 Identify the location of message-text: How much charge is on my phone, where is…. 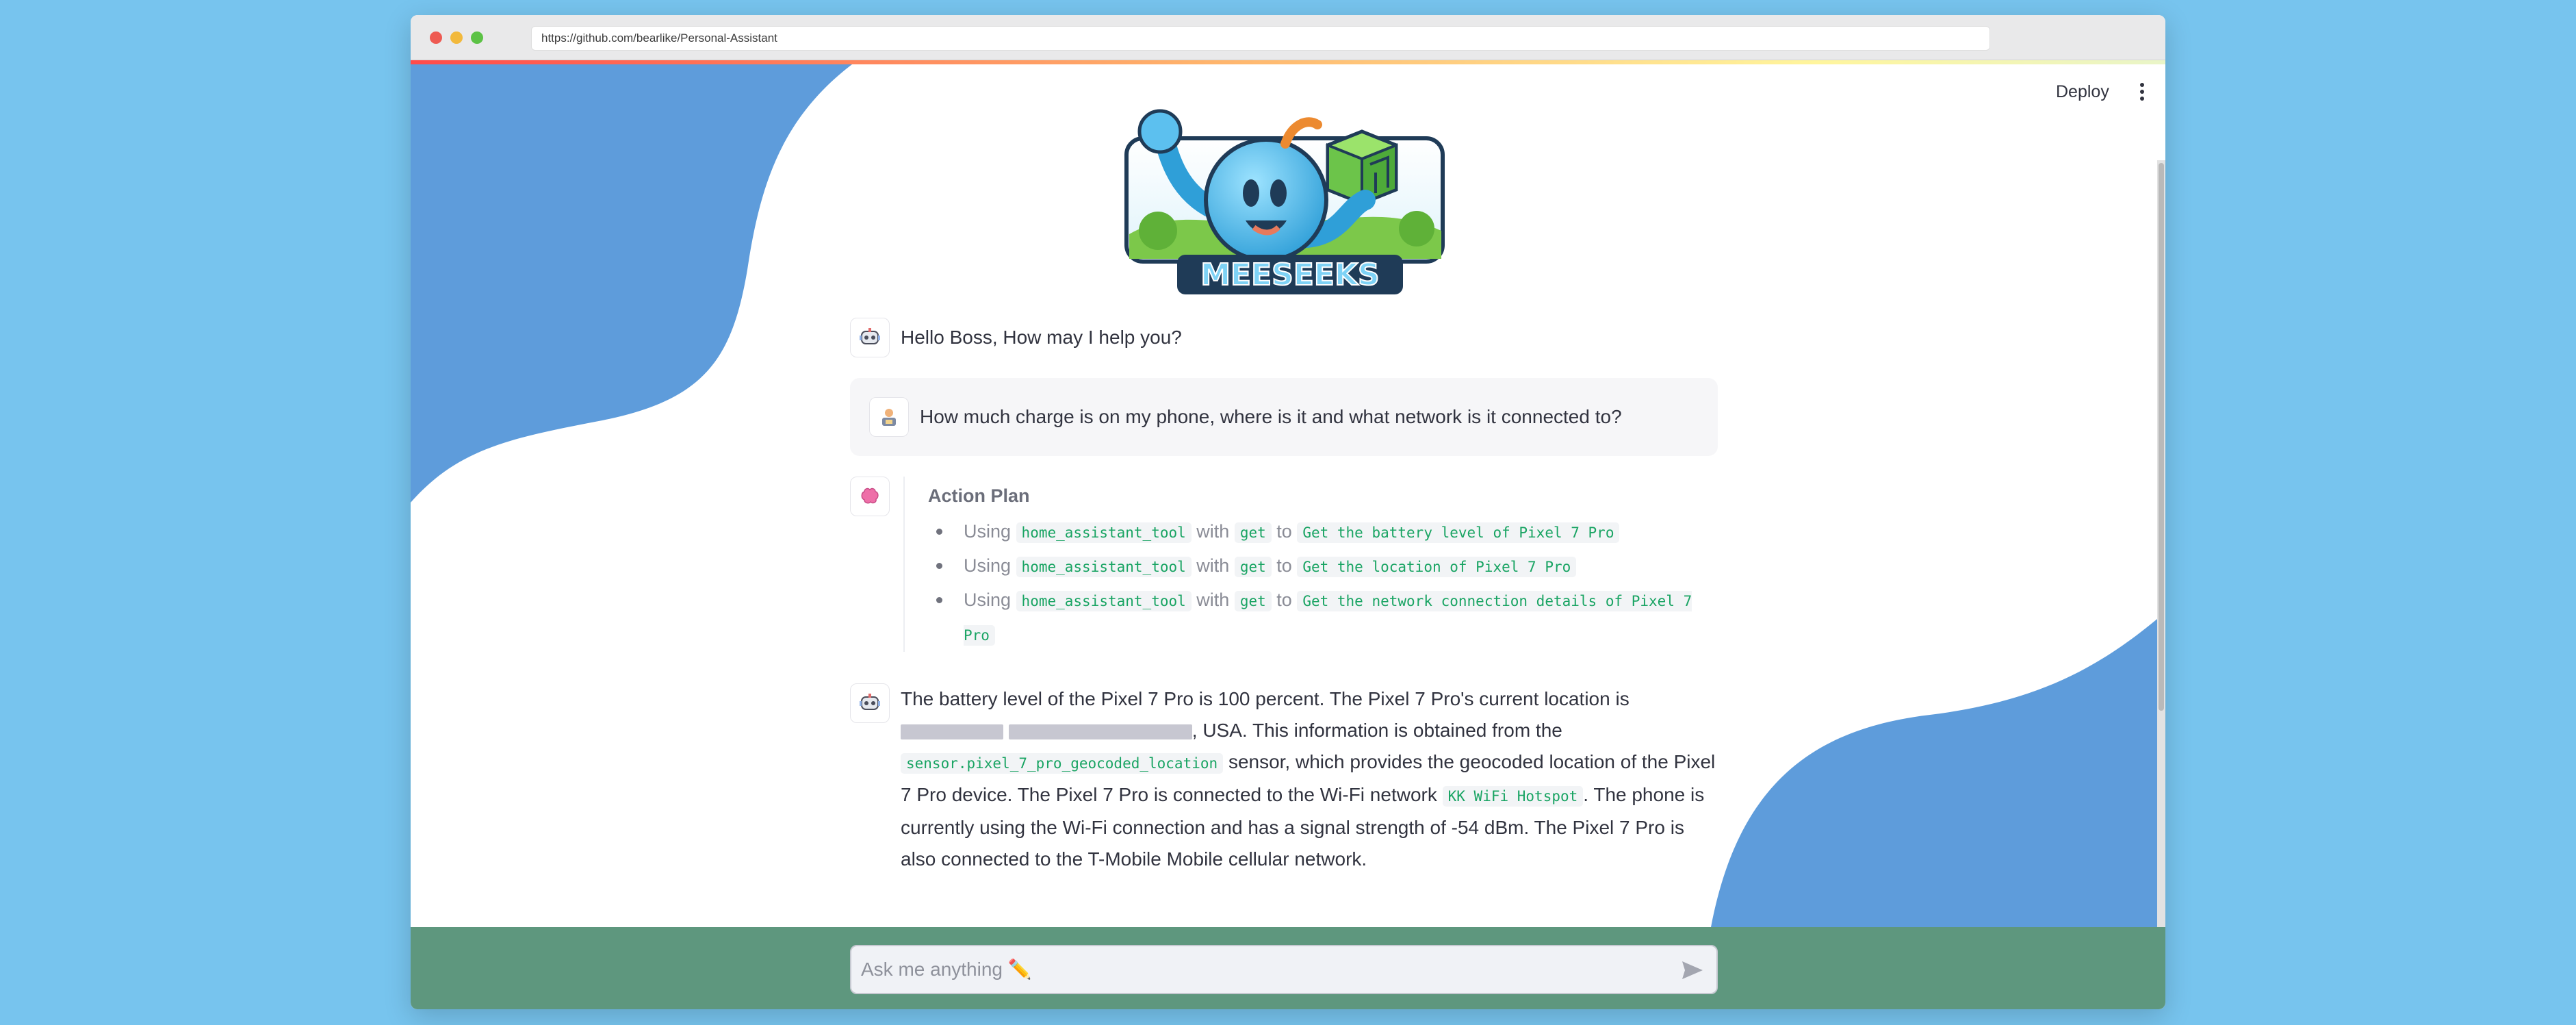
(1271, 416).